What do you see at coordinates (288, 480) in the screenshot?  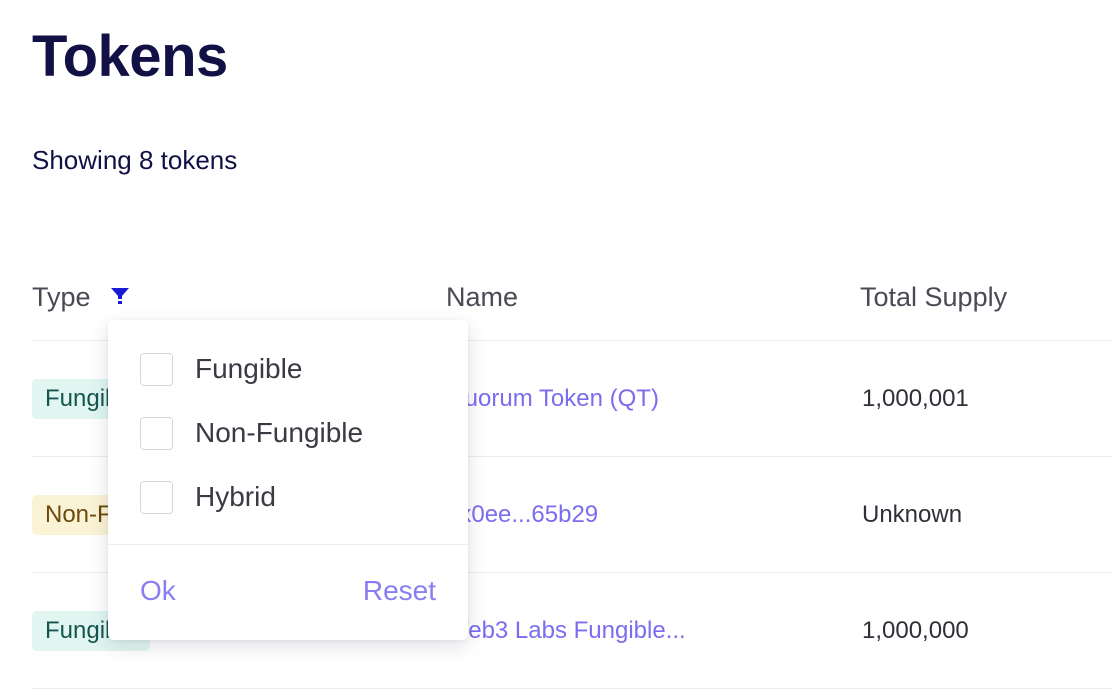 I see `type-filter-dropdown: Fungible Non-Fungible Hybrid Ok Reset` at bounding box center [288, 480].